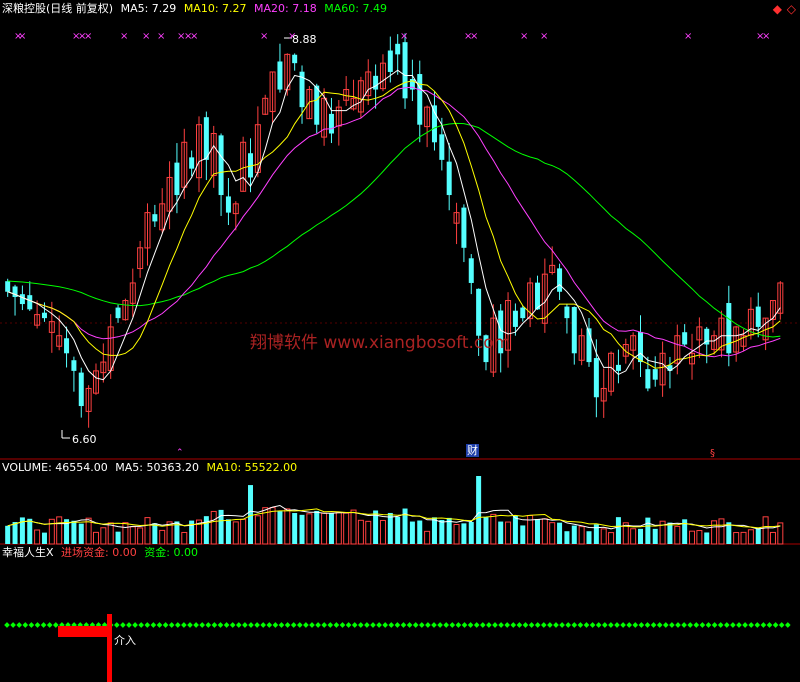 The height and width of the screenshot is (682, 800). I want to click on volume-ma5-label: MA5: 50363.20, so click(157, 467).